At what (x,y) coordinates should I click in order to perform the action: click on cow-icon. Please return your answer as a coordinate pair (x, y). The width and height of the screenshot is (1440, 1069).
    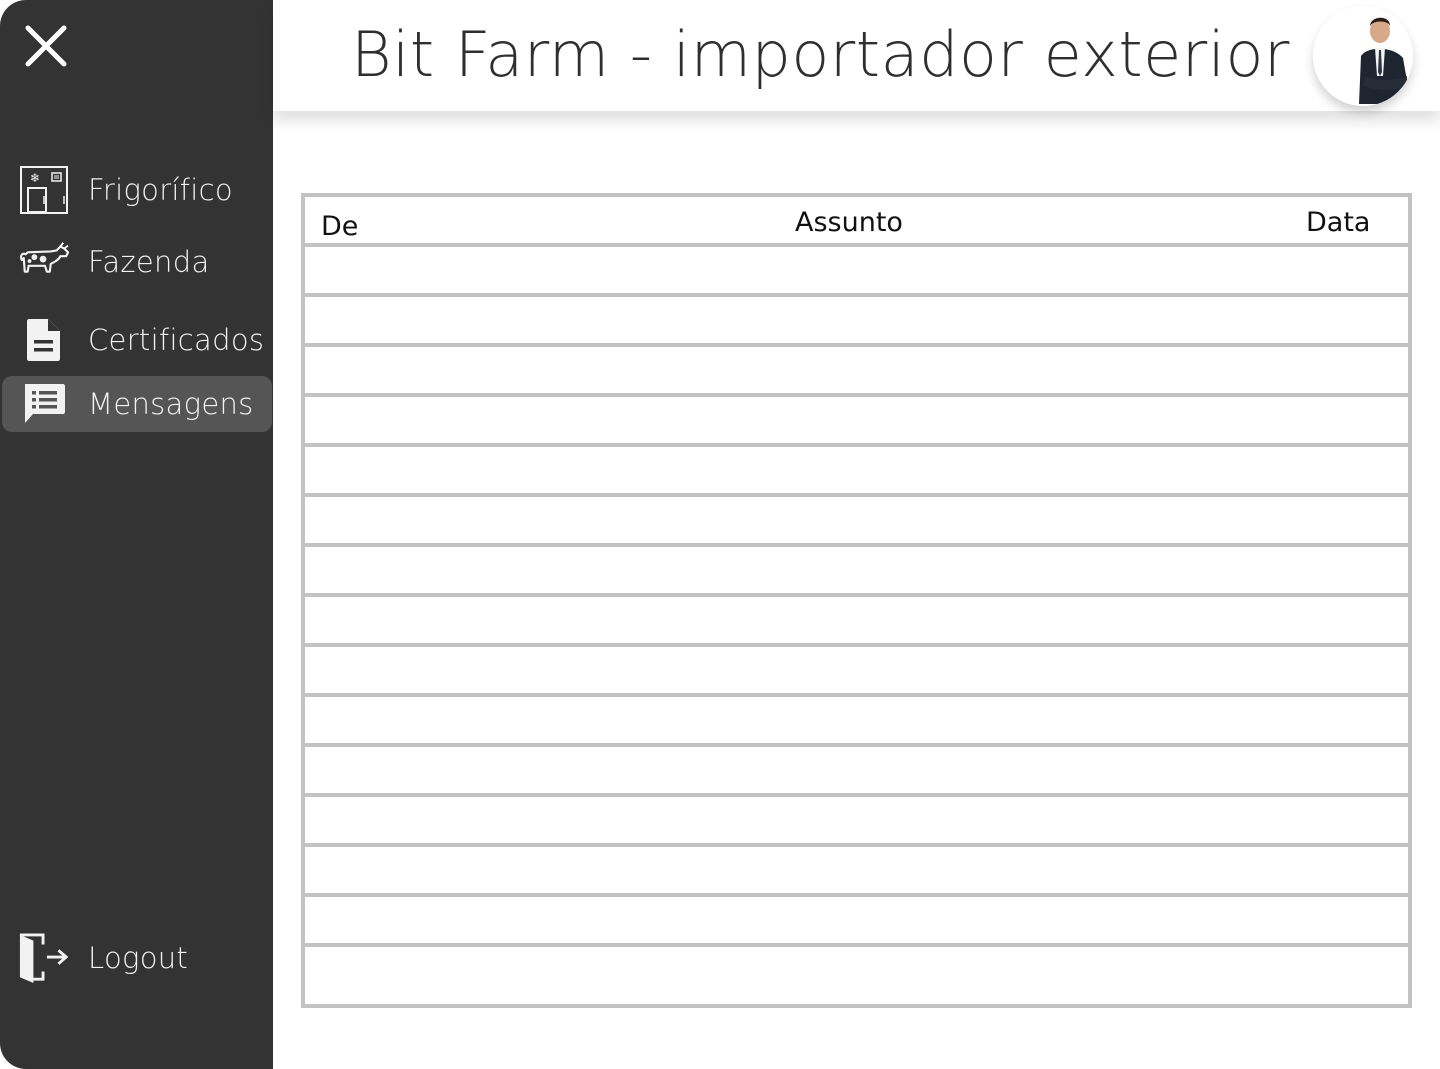
    Looking at the image, I should click on (44, 262).